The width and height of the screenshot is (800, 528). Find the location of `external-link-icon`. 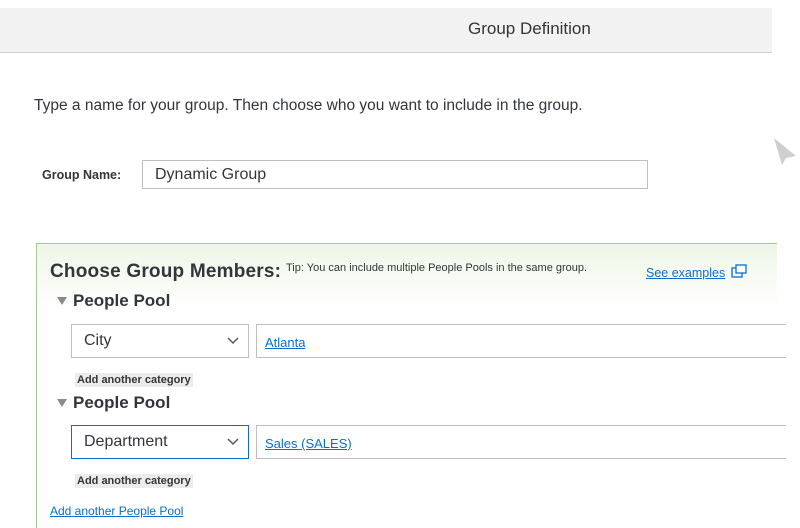

external-link-icon is located at coordinates (739, 271).